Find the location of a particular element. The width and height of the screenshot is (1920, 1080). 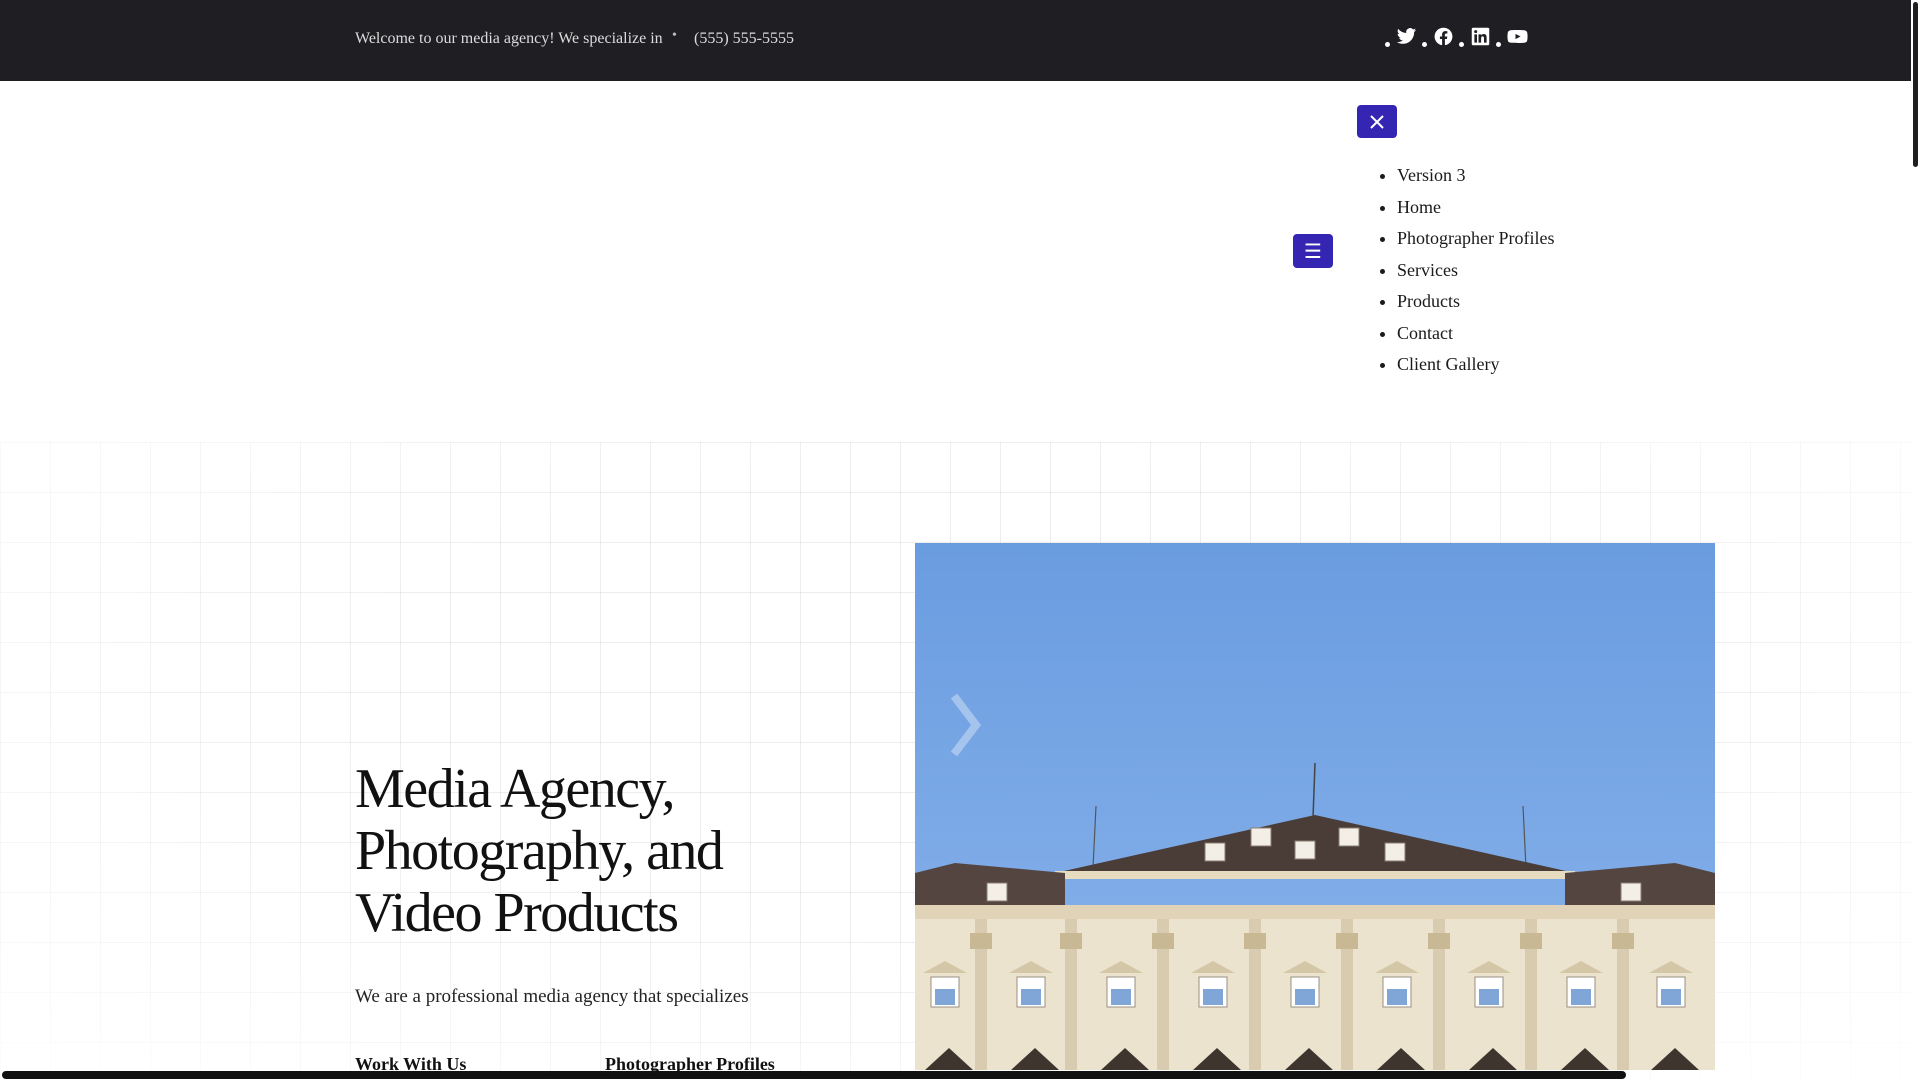

close-menu-button is located at coordinates (1377, 121).